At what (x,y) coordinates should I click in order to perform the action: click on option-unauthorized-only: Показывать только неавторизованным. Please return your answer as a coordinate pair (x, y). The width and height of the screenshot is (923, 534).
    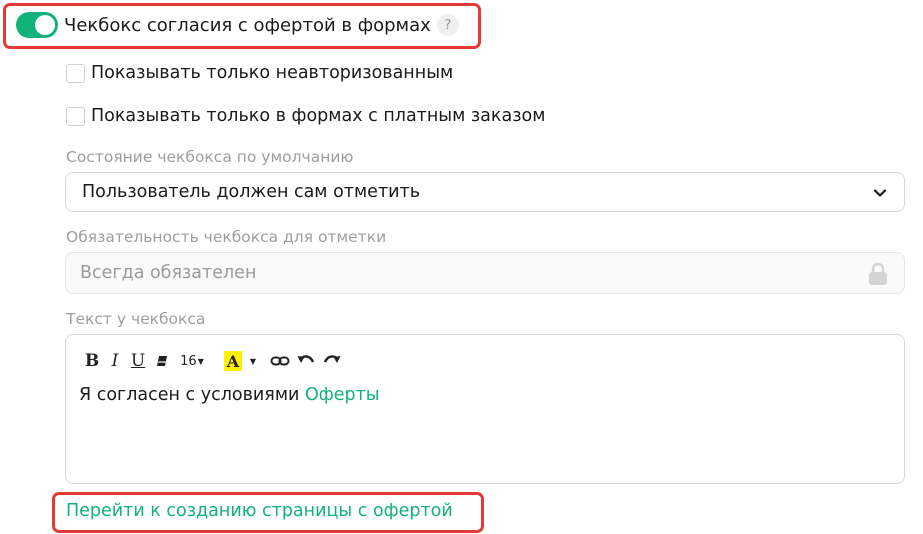
    Looking at the image, I should click on (259, 73).